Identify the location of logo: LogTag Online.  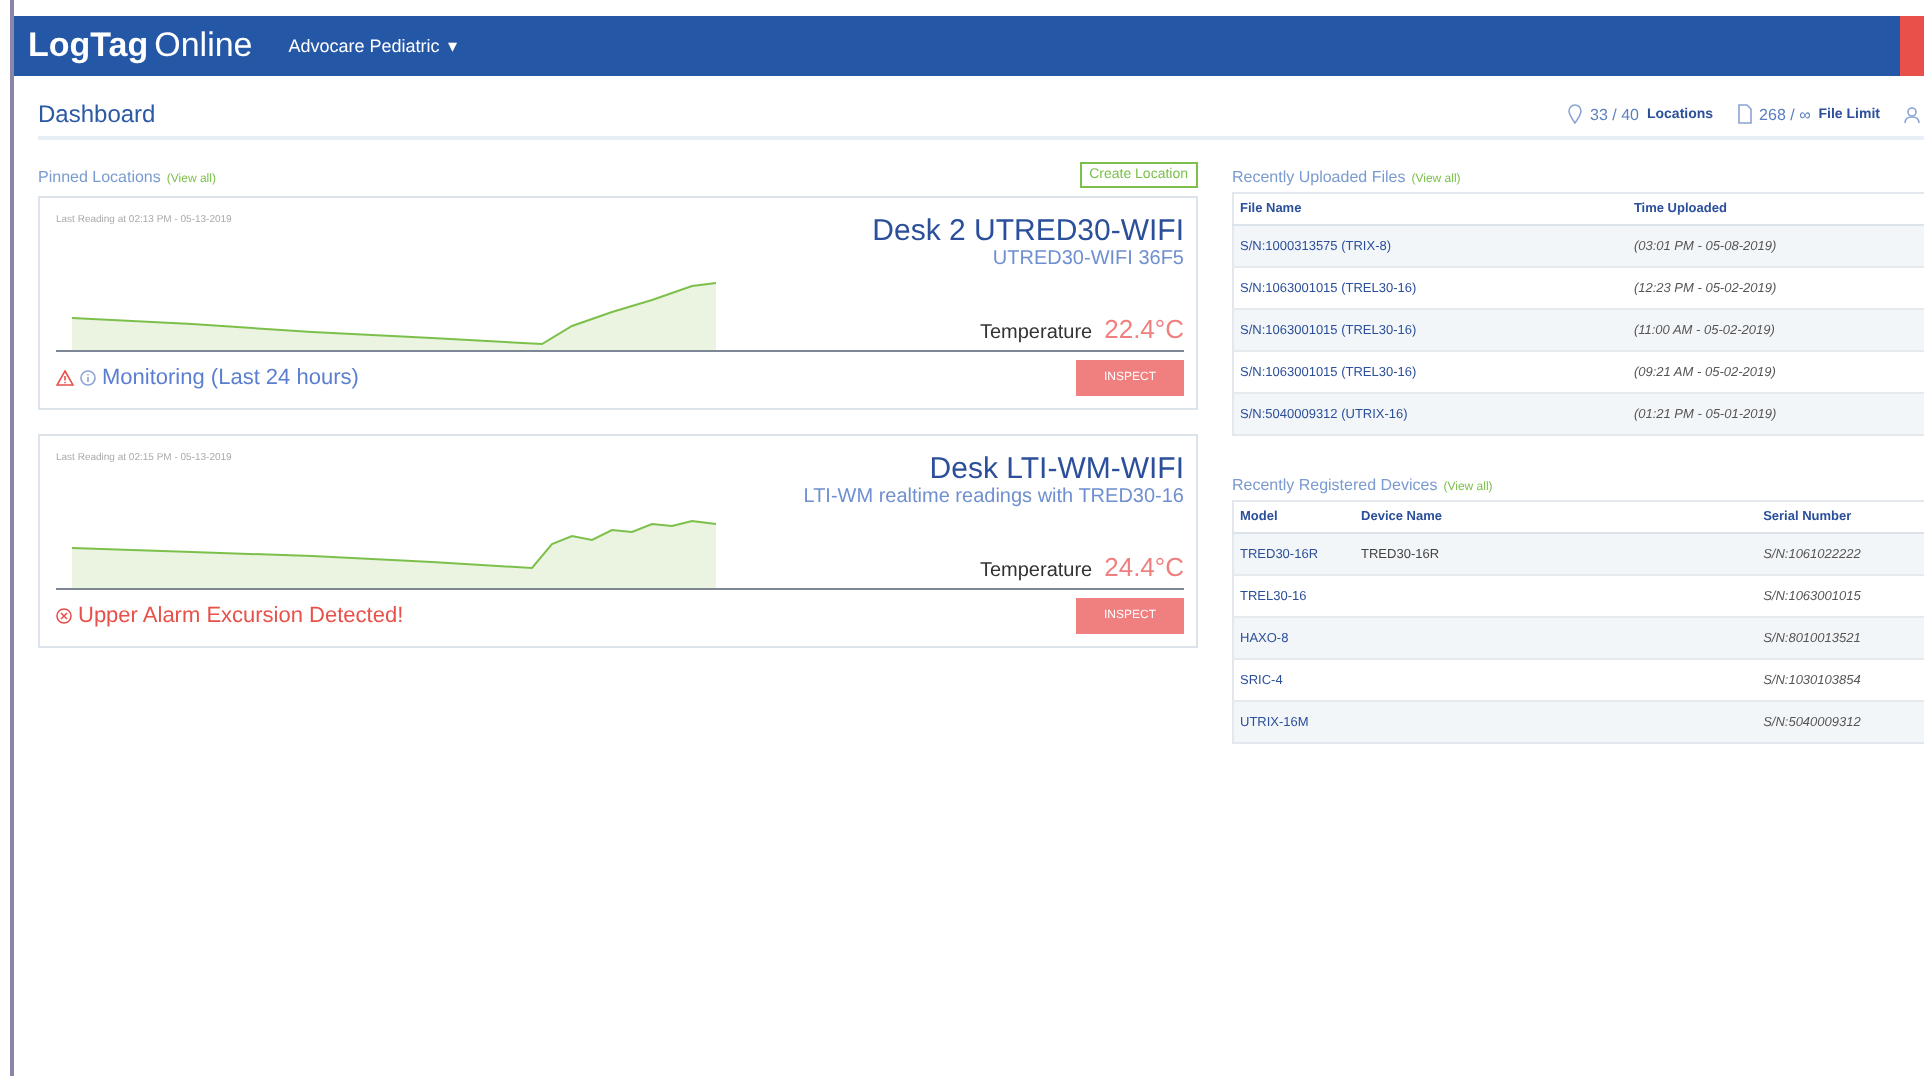
(140, 46).